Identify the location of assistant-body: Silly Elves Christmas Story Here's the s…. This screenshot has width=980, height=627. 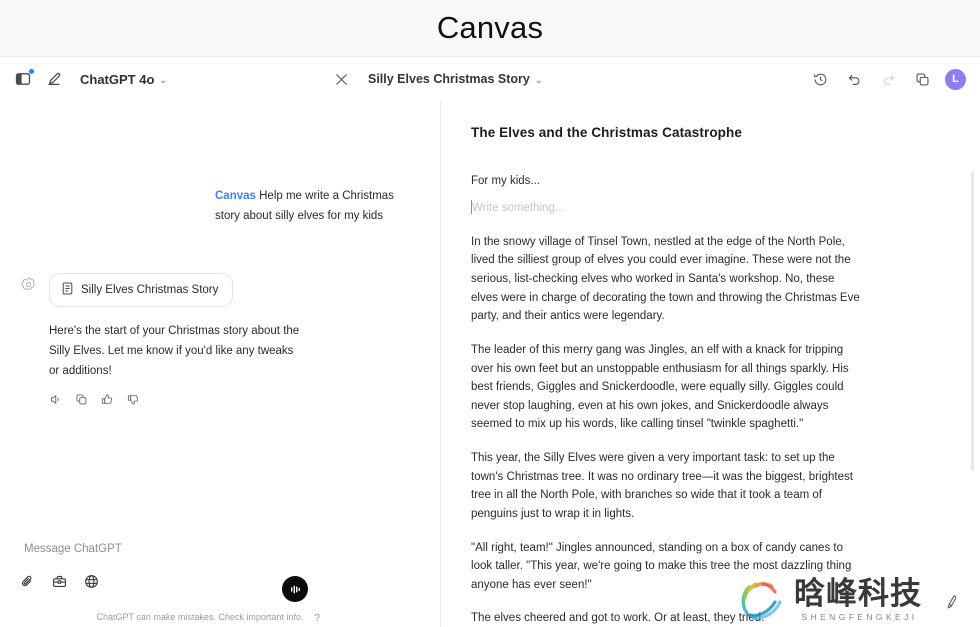
(234, 341).